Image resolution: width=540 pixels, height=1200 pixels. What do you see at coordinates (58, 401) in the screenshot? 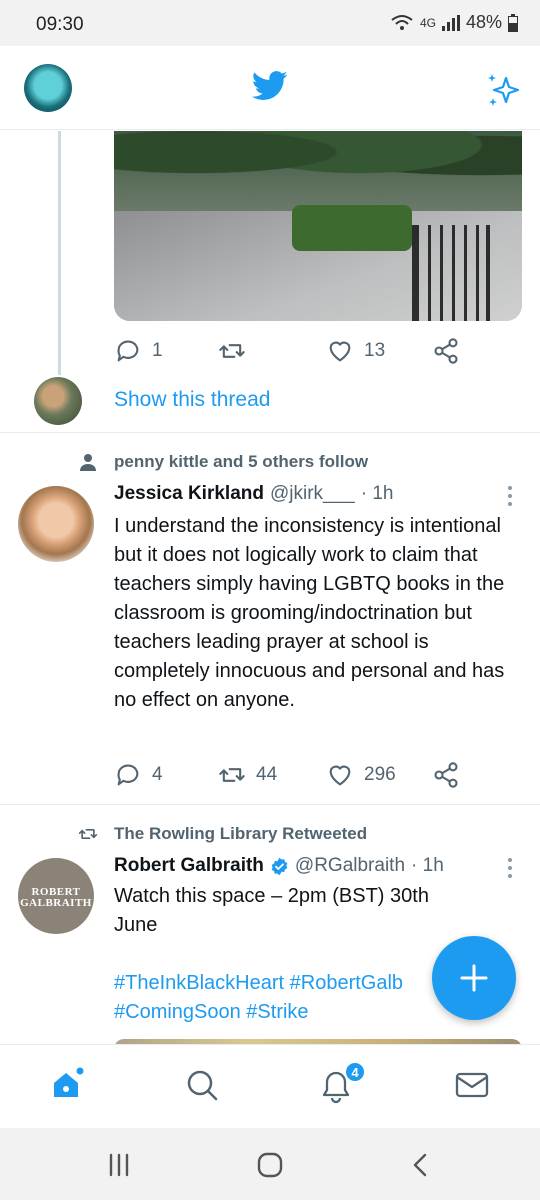
I see `thread-author-avatar` at bounding box center [58, 401].